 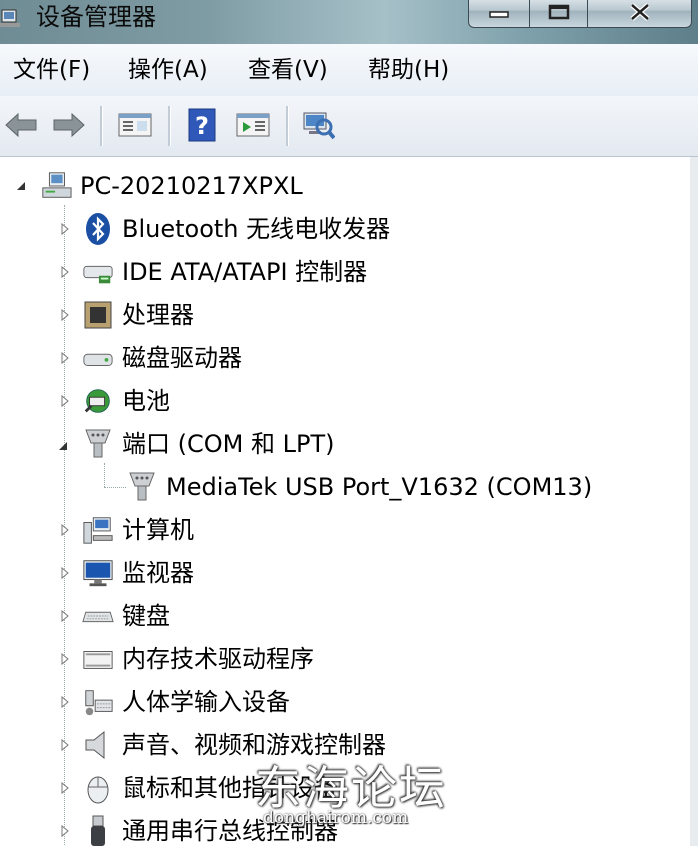 I want to click on help-button: ?, so click(x=202, y=125).